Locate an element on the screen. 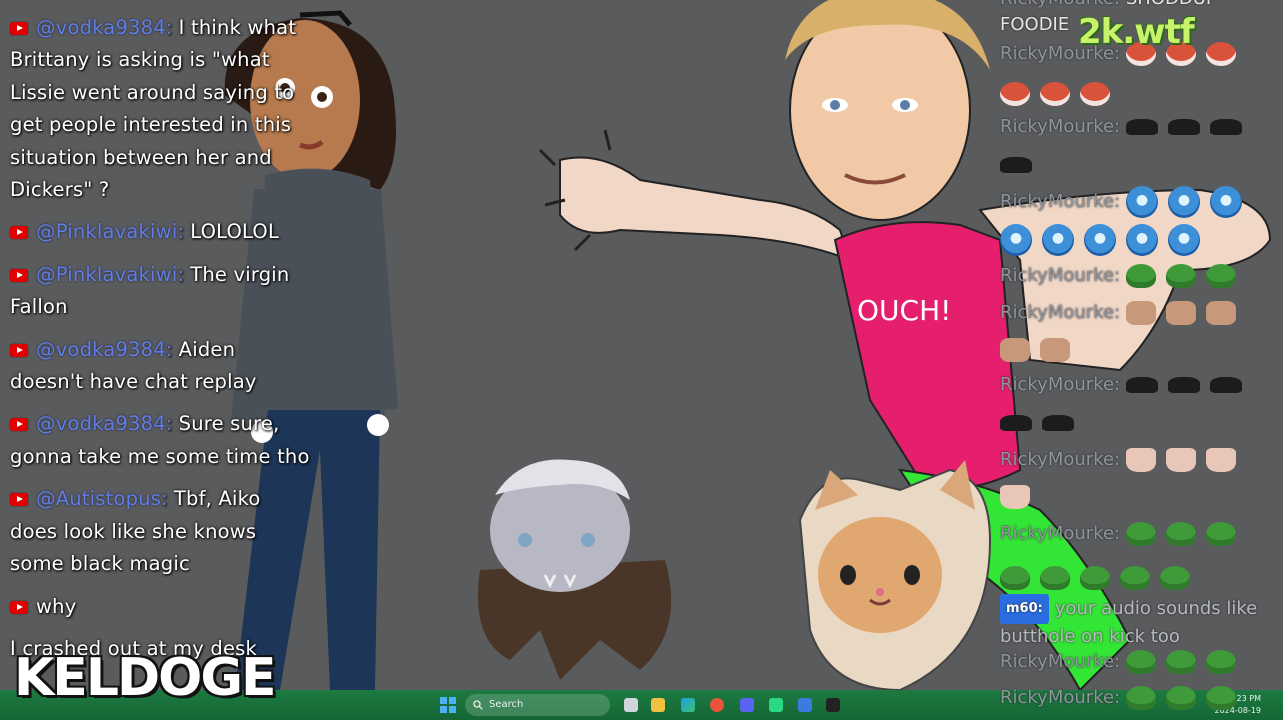  bat-creature is located at coordinates (575, 569).